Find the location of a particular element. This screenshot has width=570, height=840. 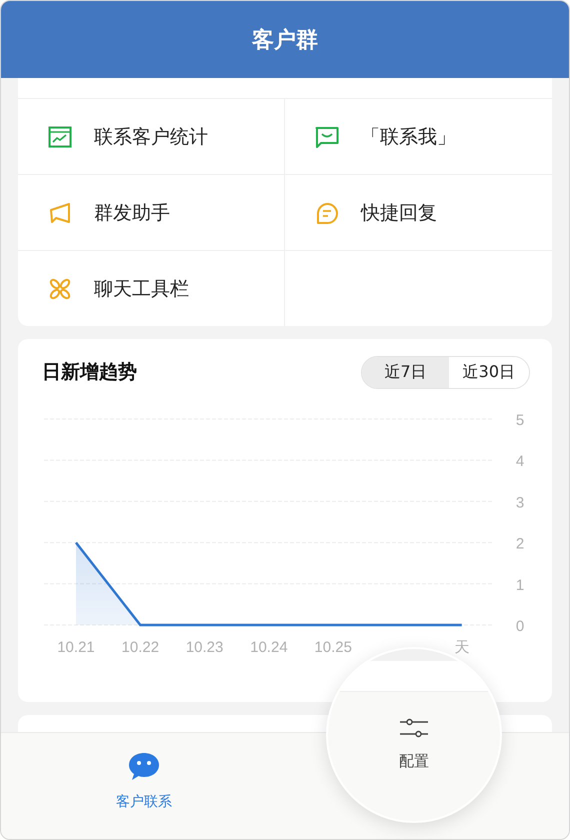

axis-label: 4 is located at coordinates (520, 461).